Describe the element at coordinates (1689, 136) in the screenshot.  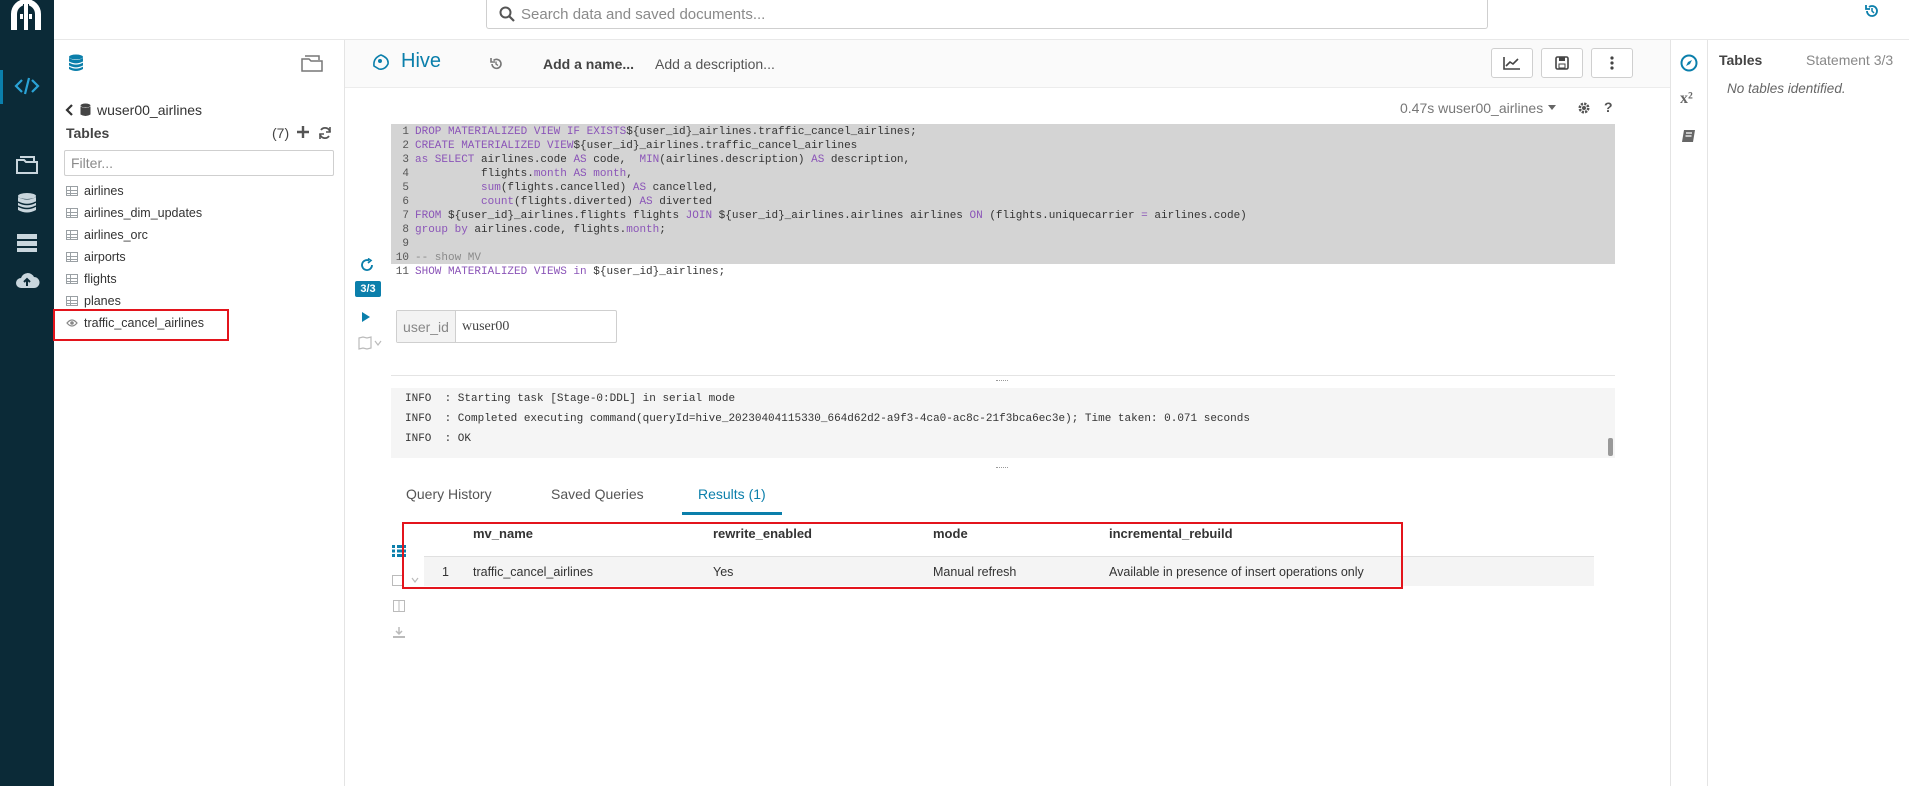
I see `book-icon` at that location.